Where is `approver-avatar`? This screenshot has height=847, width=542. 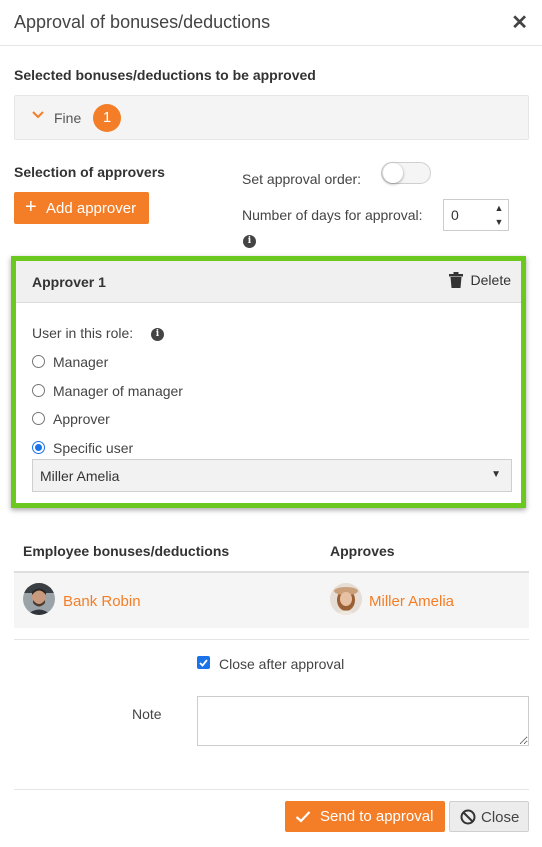 approver-avatar is located at coordinates (346, 599).